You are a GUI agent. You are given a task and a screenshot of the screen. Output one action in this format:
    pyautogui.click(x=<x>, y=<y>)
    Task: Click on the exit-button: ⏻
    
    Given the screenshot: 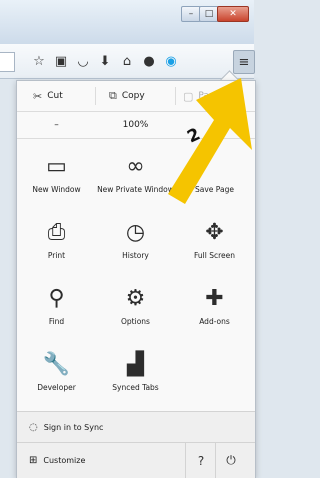 What is the action you would take?
    pyautogui.click(x=230, y=460)
    